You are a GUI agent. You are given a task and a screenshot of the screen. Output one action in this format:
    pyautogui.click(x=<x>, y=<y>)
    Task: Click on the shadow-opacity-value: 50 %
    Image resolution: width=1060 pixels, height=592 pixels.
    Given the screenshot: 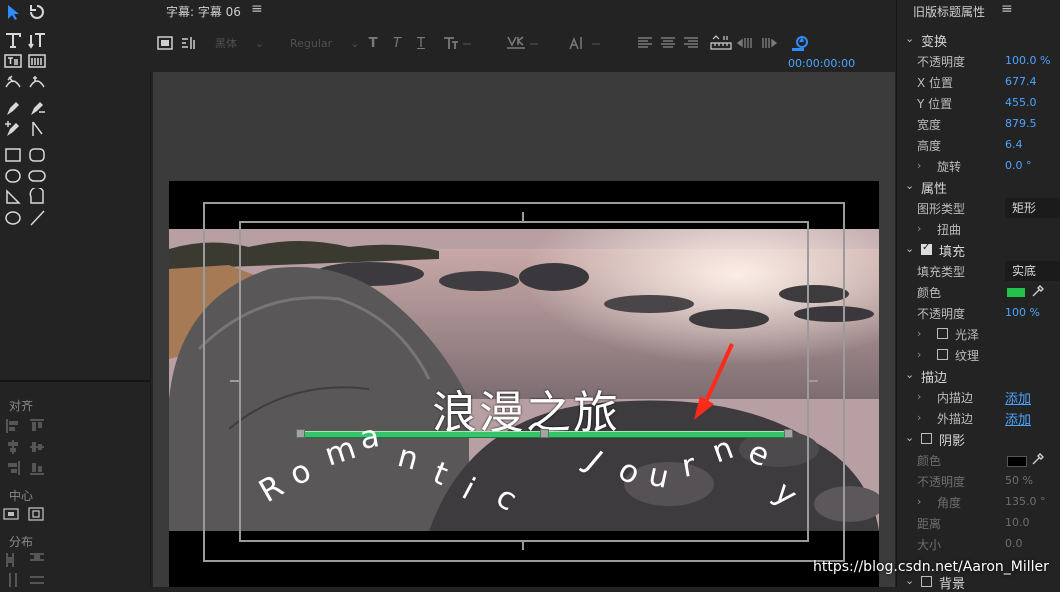 What is the action you would take?
    pyautogui.click(x=1019, y=480)
    